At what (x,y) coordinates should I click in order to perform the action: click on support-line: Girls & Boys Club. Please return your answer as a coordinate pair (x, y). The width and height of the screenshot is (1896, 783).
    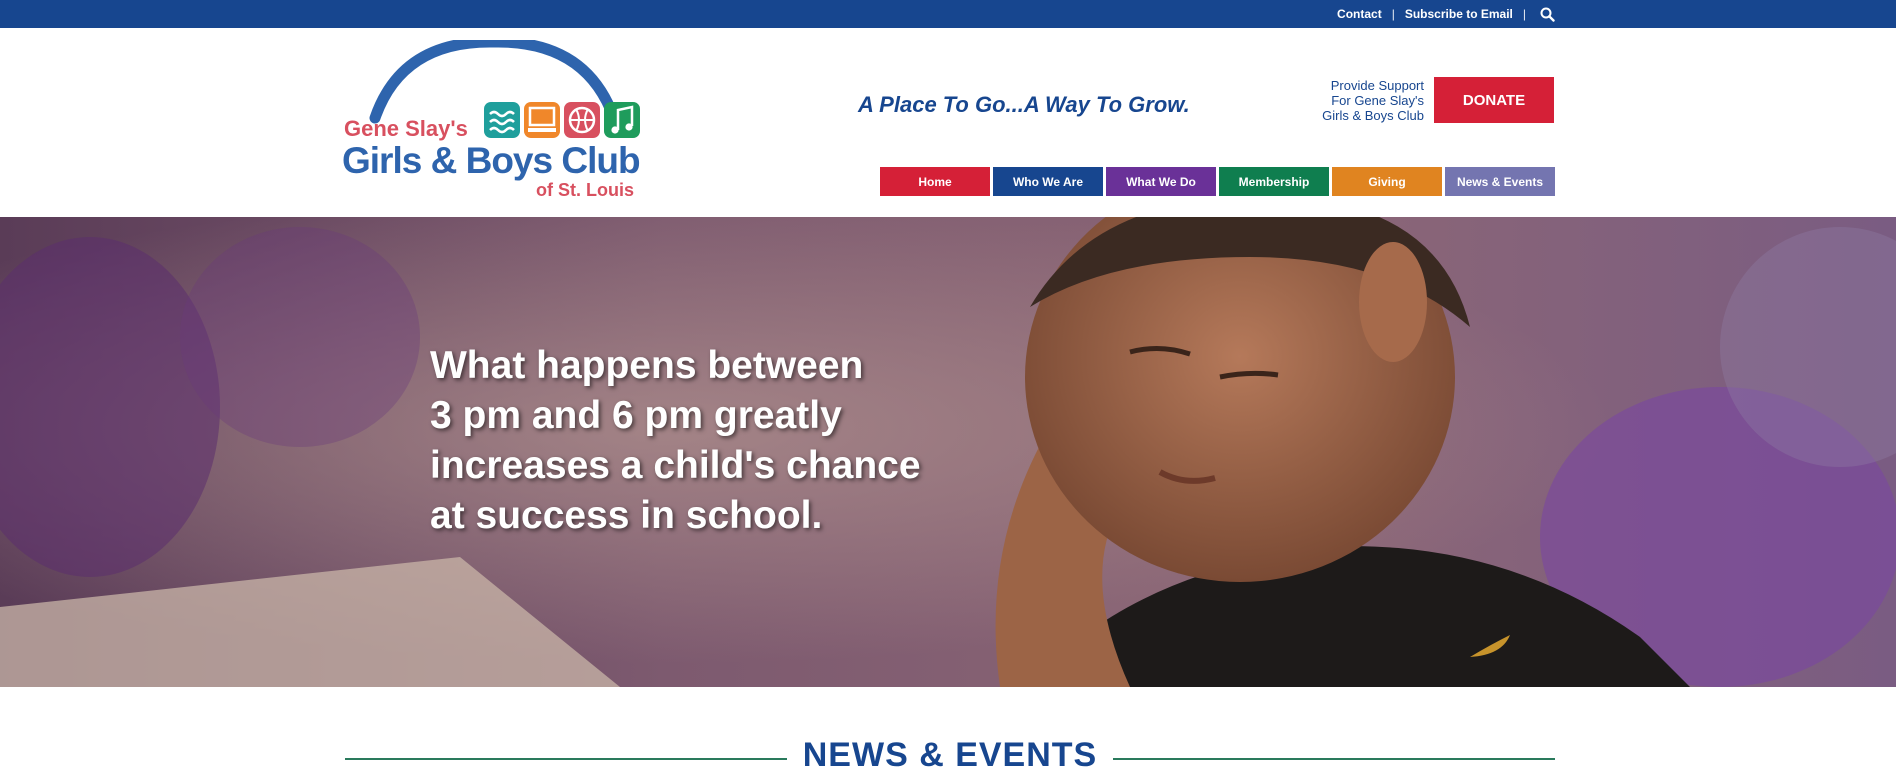
    Looking at the image, I should click on (1373, 115).